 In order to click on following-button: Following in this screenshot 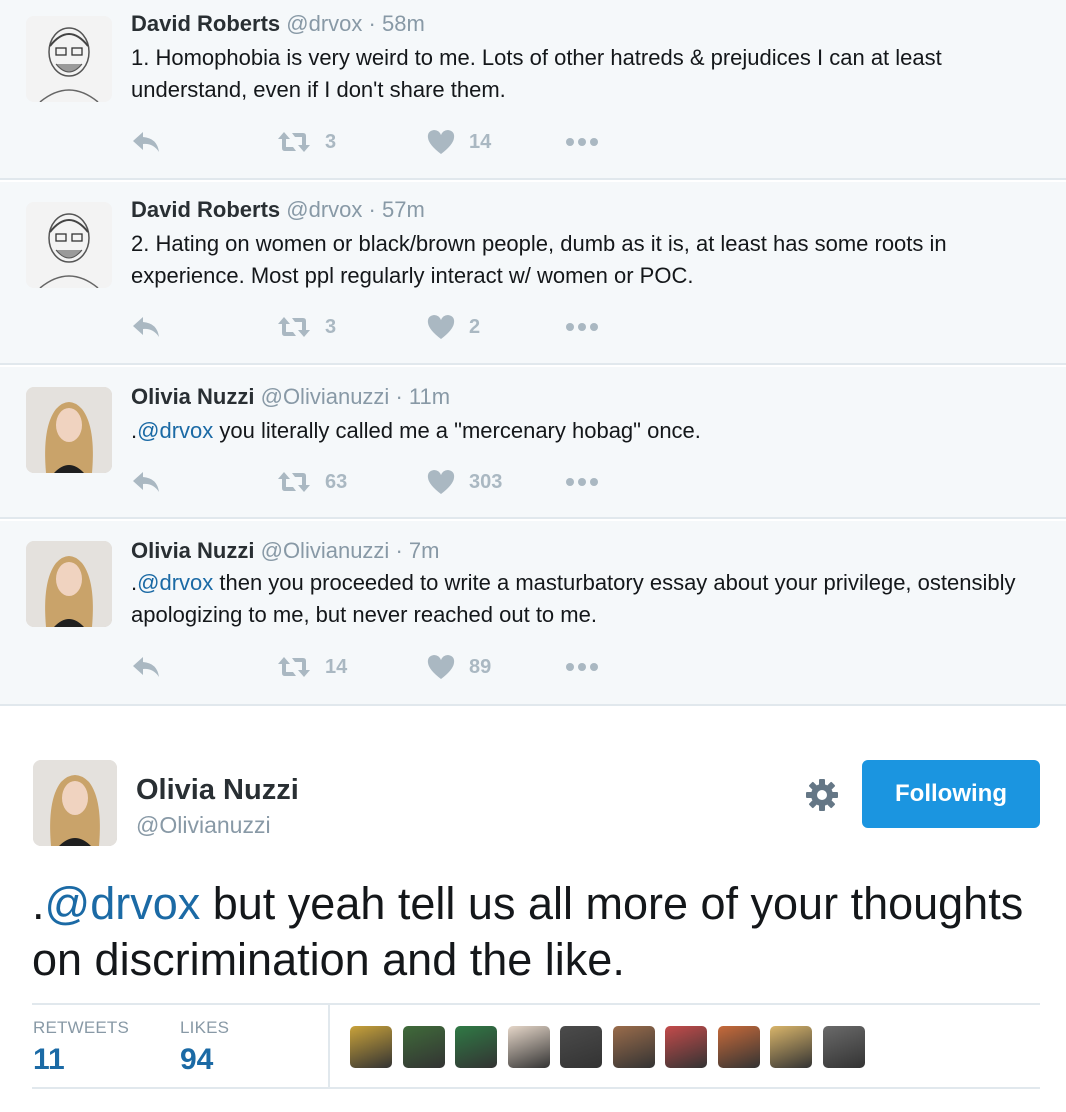, I will do `click(951, 794)`.